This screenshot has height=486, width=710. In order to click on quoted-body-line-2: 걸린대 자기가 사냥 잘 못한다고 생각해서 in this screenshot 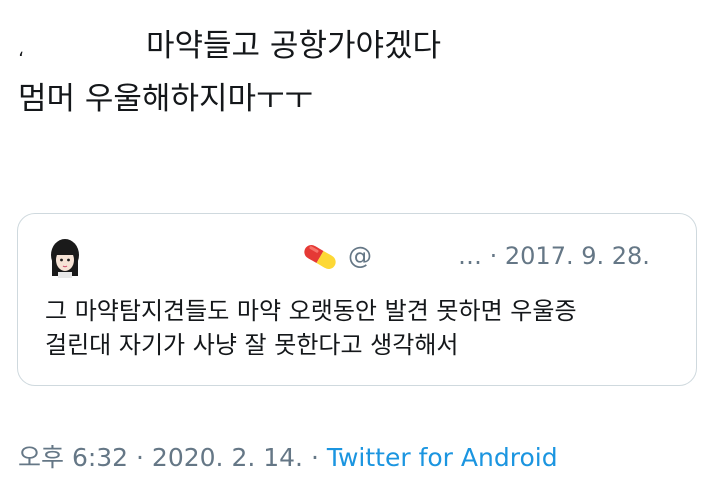, I will do `click(252, 345)`.